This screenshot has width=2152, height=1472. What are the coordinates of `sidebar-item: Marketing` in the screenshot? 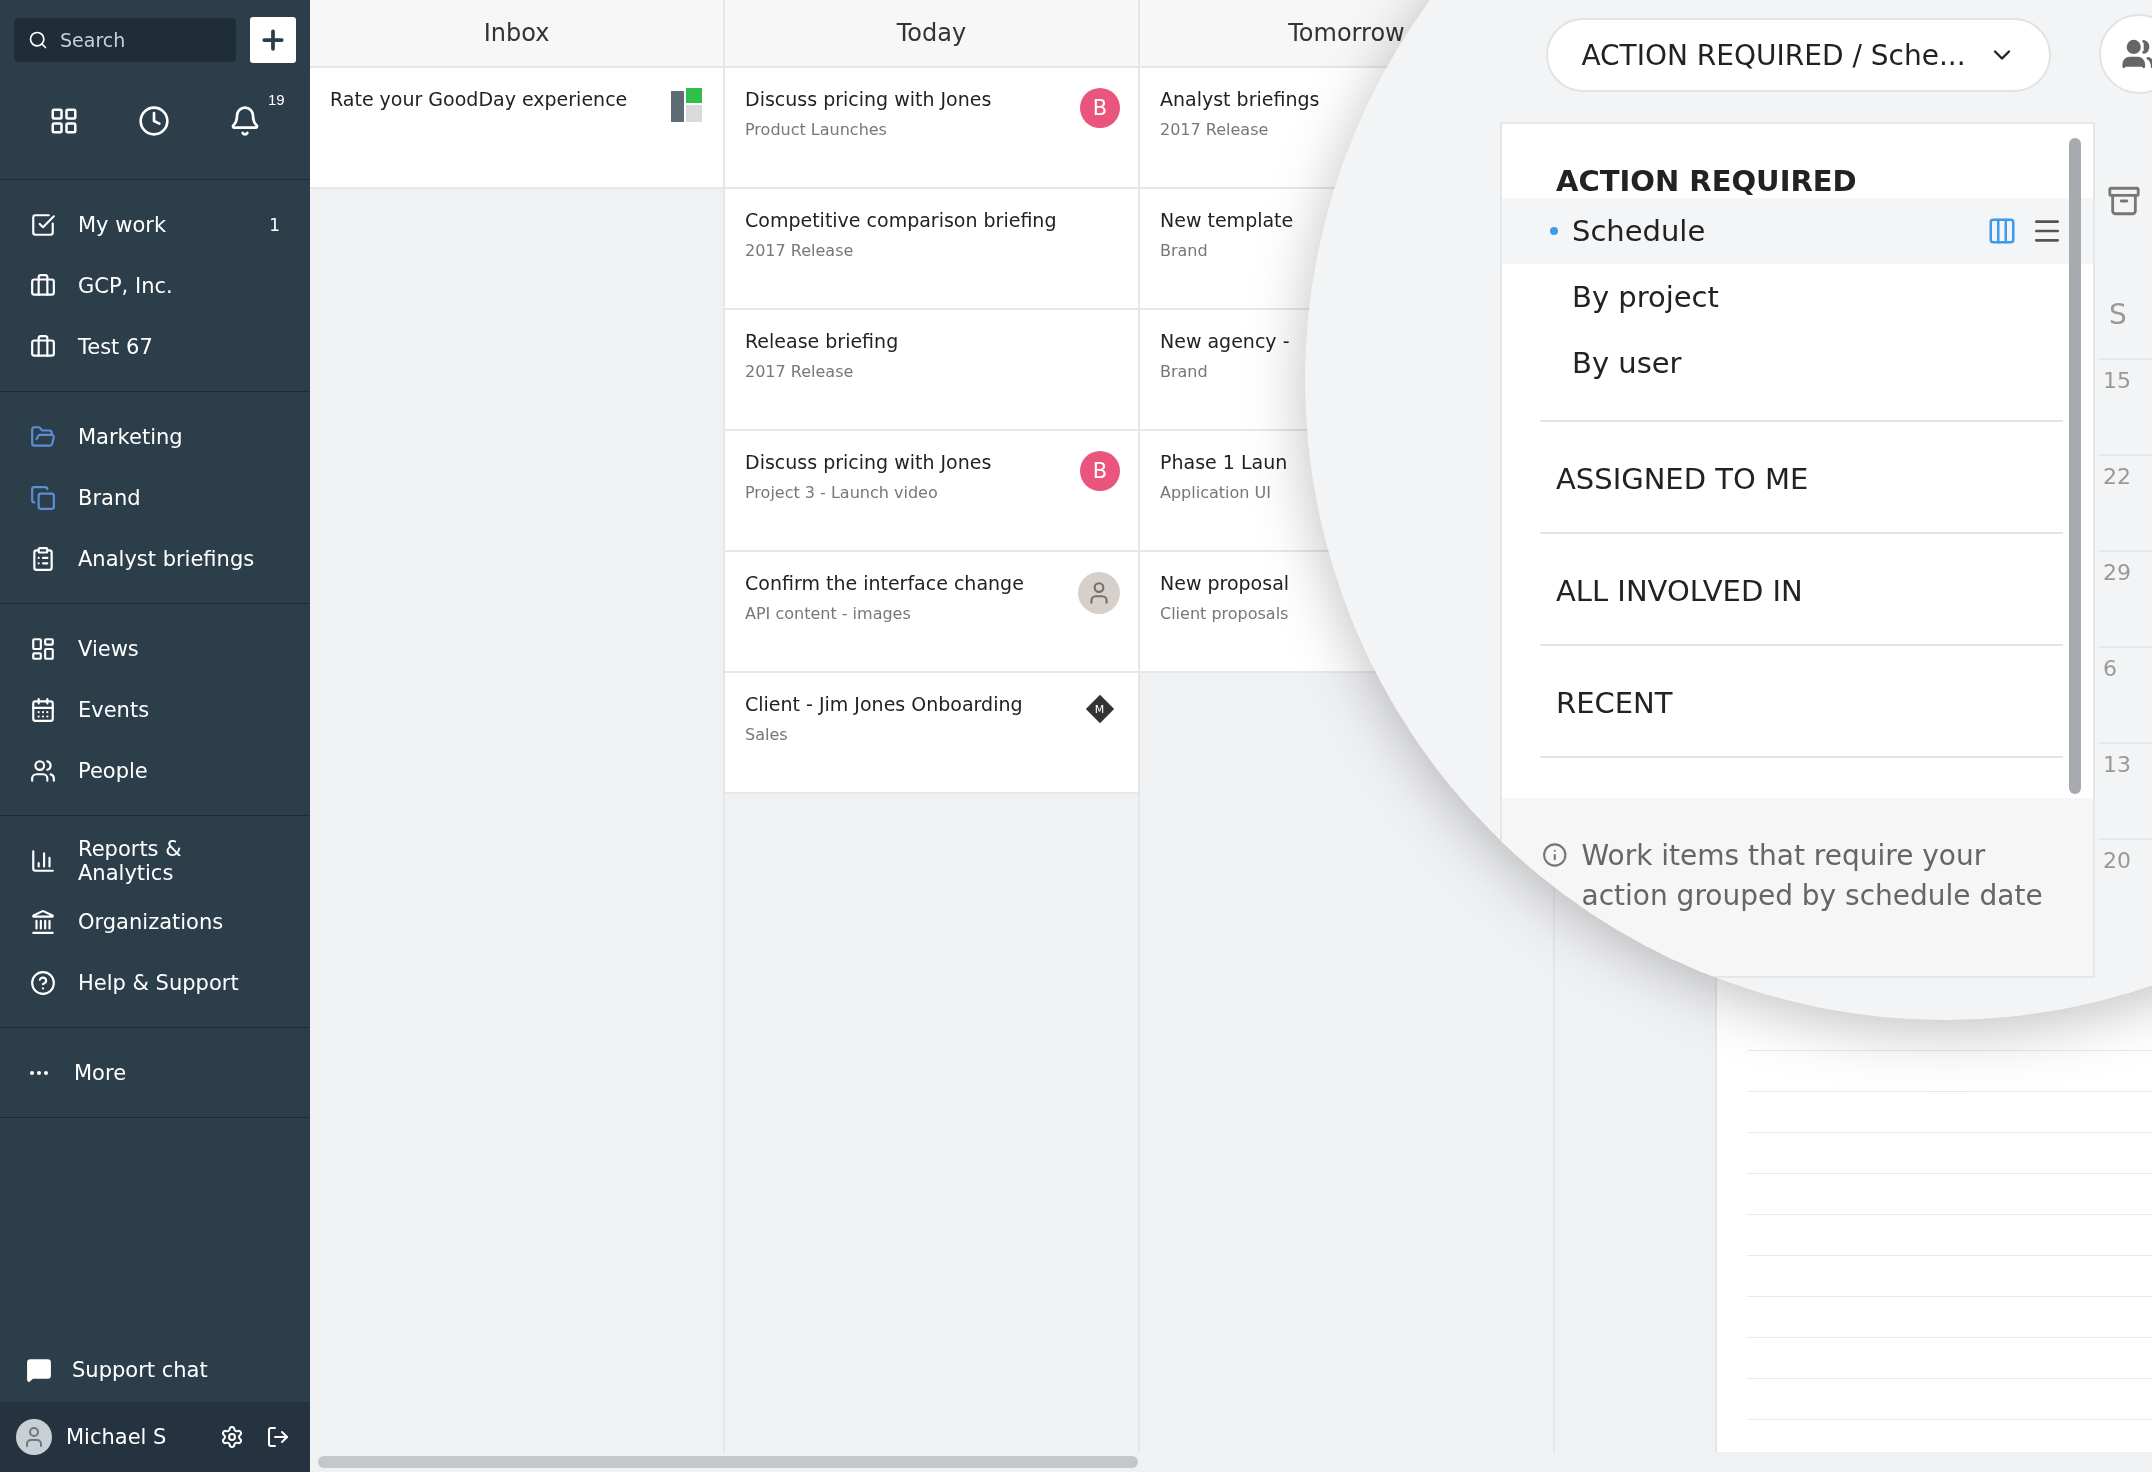 It's located at (155, 436).